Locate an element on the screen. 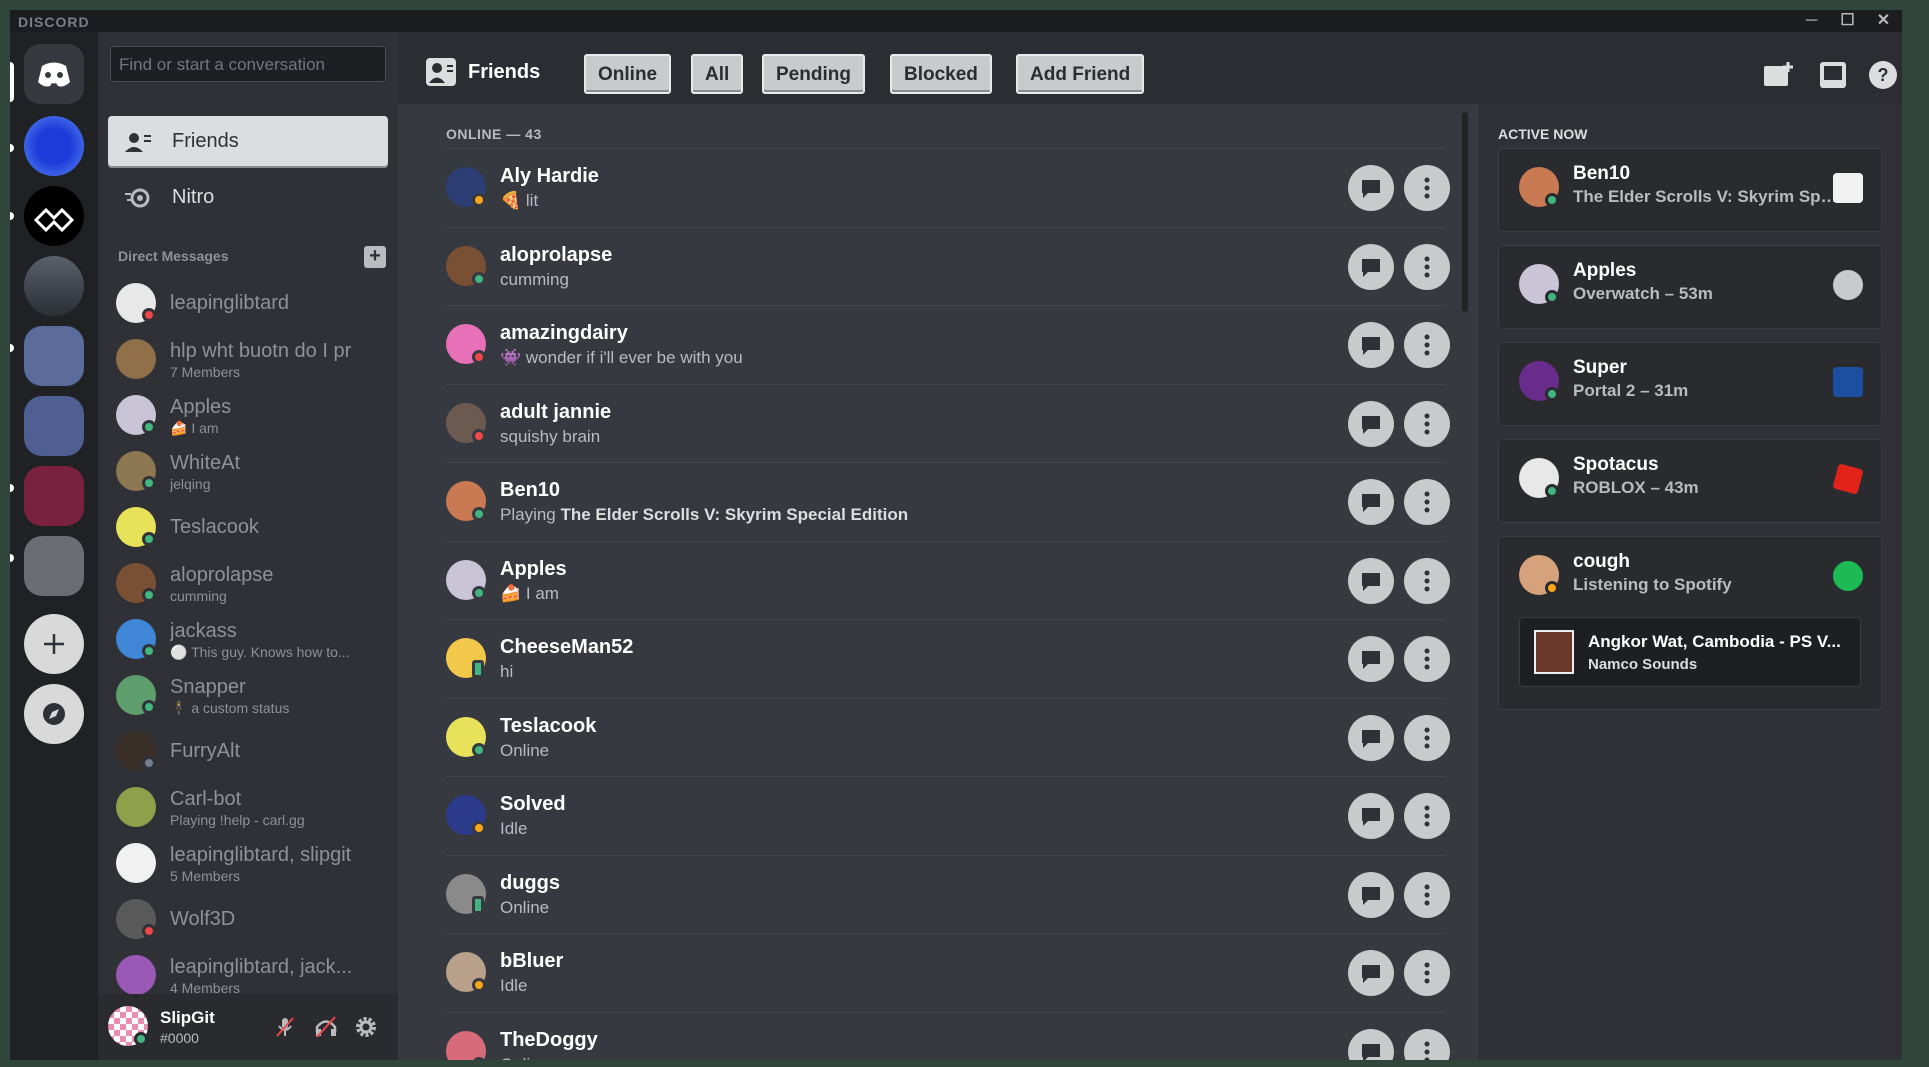 The image size is (1929, 1067). list-item: Apples 🍰 I am is located at coordinates (248, 415).